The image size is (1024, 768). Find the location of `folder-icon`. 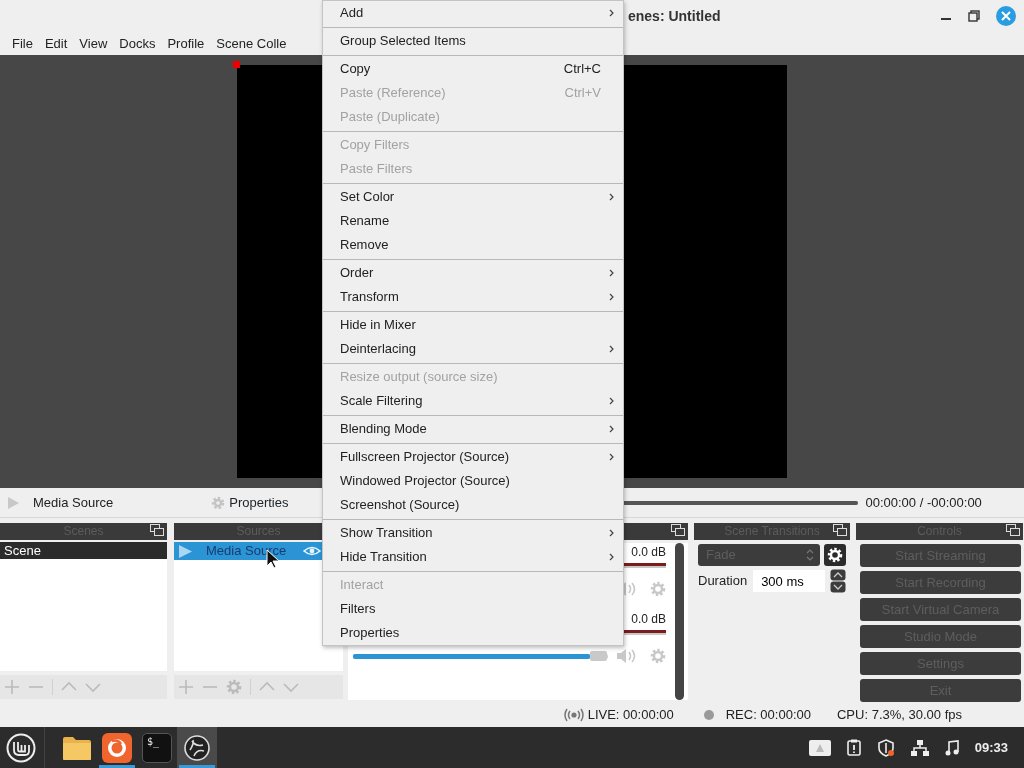

folder-icon is located at coordinates (77, 747).